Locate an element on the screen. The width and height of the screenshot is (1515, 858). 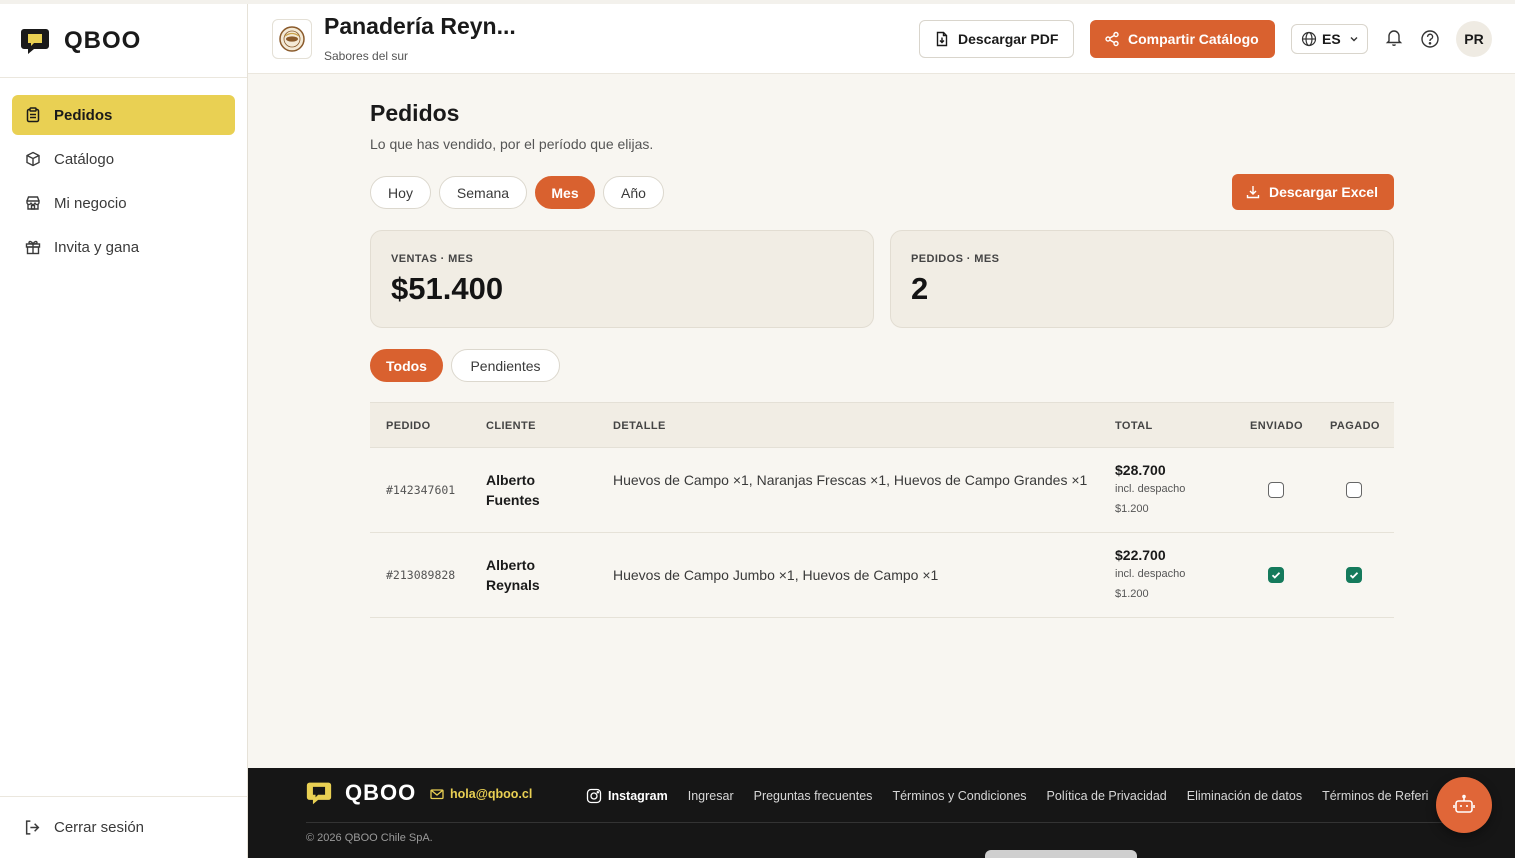
stat-value: 2 is located at coordinates (920, 288).